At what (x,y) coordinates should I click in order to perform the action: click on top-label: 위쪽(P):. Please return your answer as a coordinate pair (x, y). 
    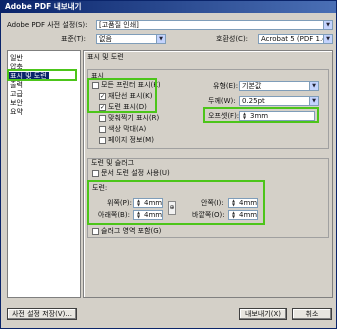
    Looking at the image, I should click on (119, 203).